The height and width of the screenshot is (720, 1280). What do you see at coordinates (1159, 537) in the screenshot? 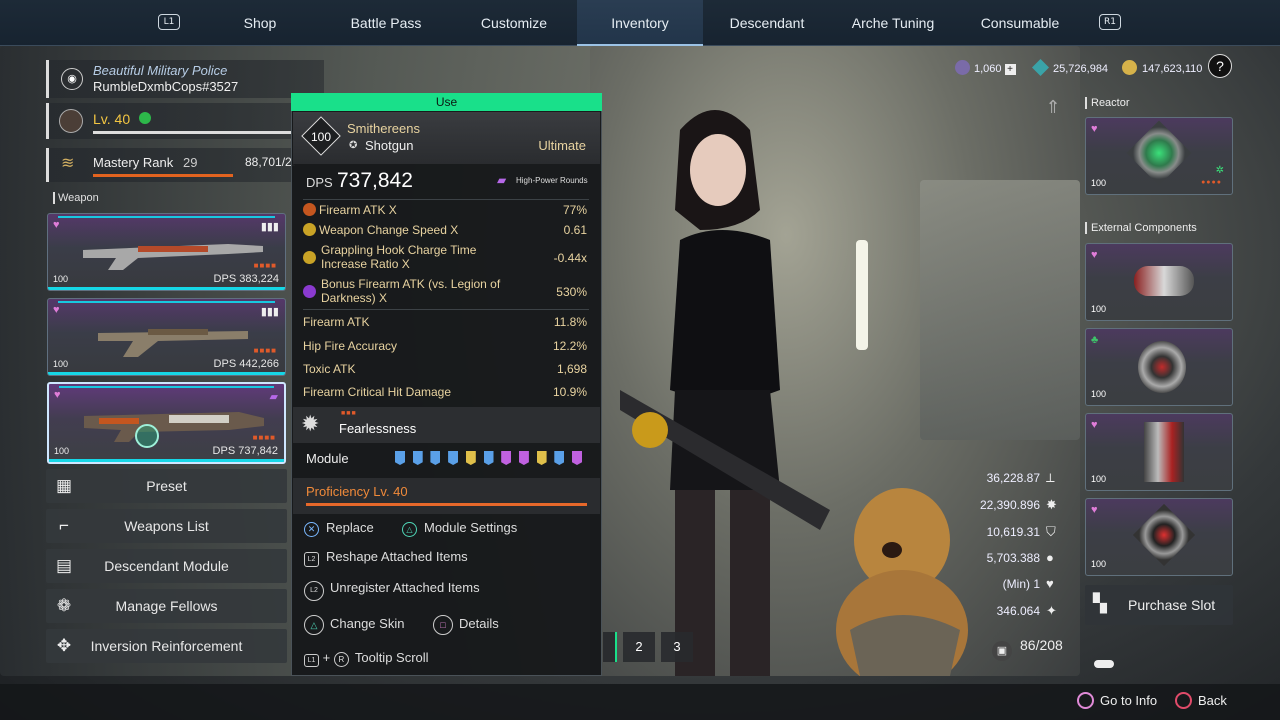
I see `external-slot-4: ♥ 100` at bounding box center [1159, 537].